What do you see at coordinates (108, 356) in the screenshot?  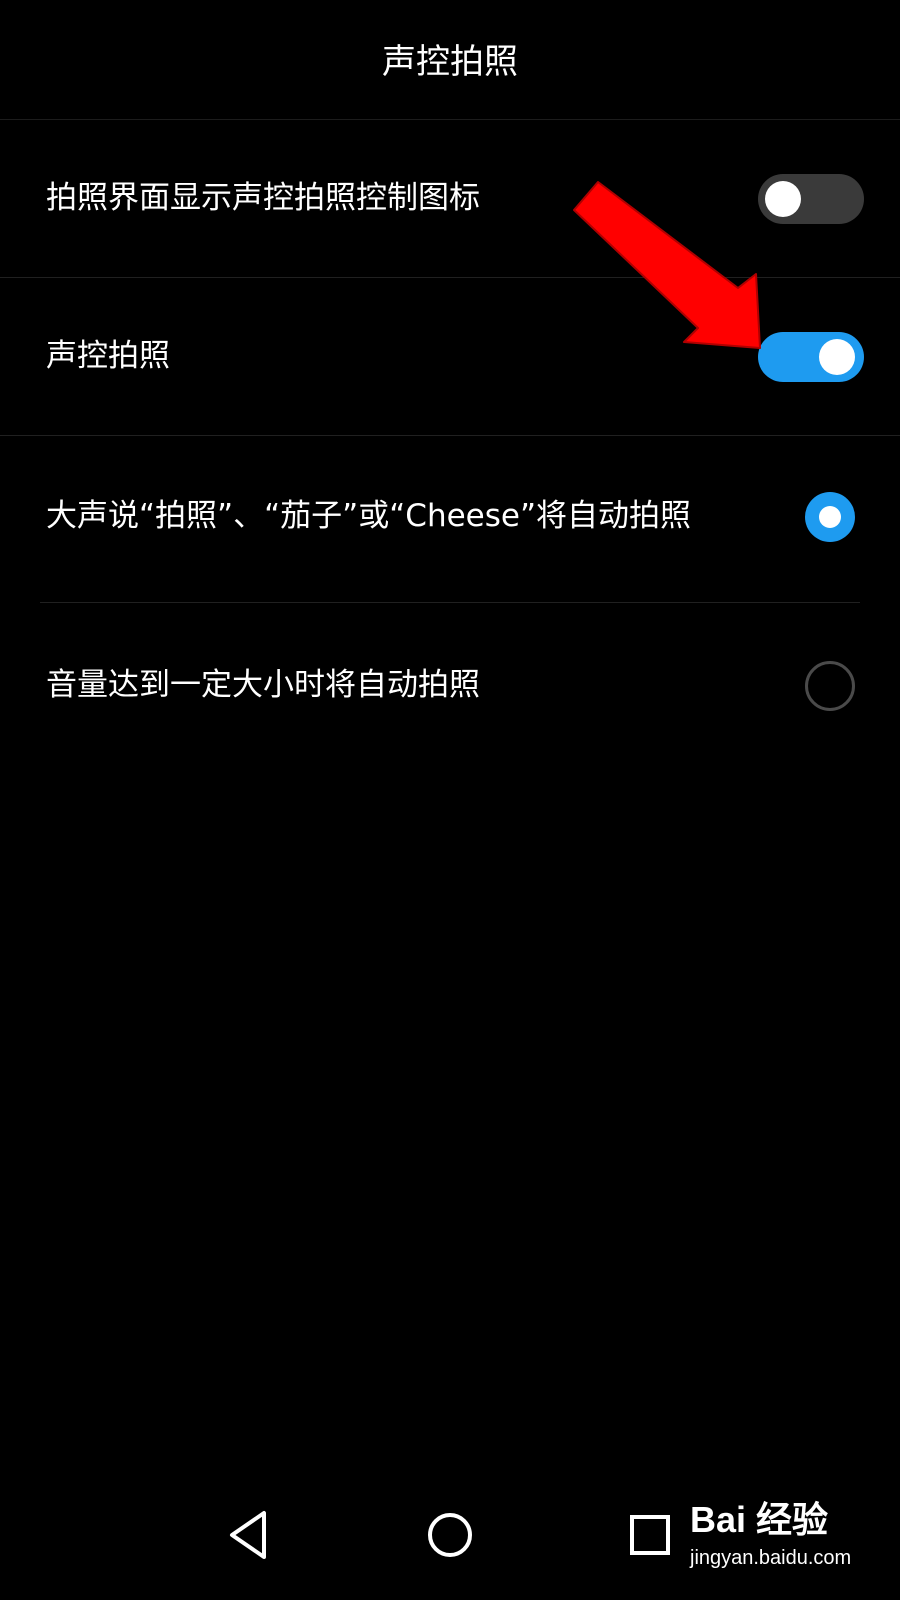 I see `setting-label-voice-capture: 声控拍照` at bounding box center [108, 356].